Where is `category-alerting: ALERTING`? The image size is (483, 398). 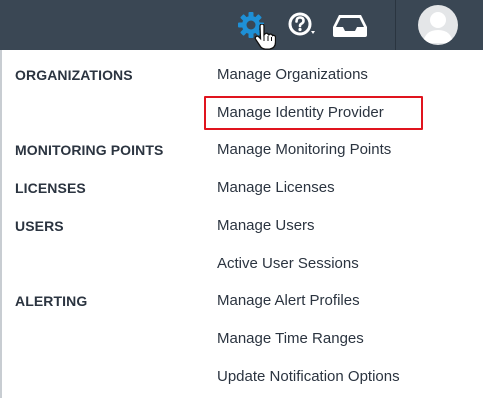 category-alerting: ALERTING is located at coordinates (51, 301).